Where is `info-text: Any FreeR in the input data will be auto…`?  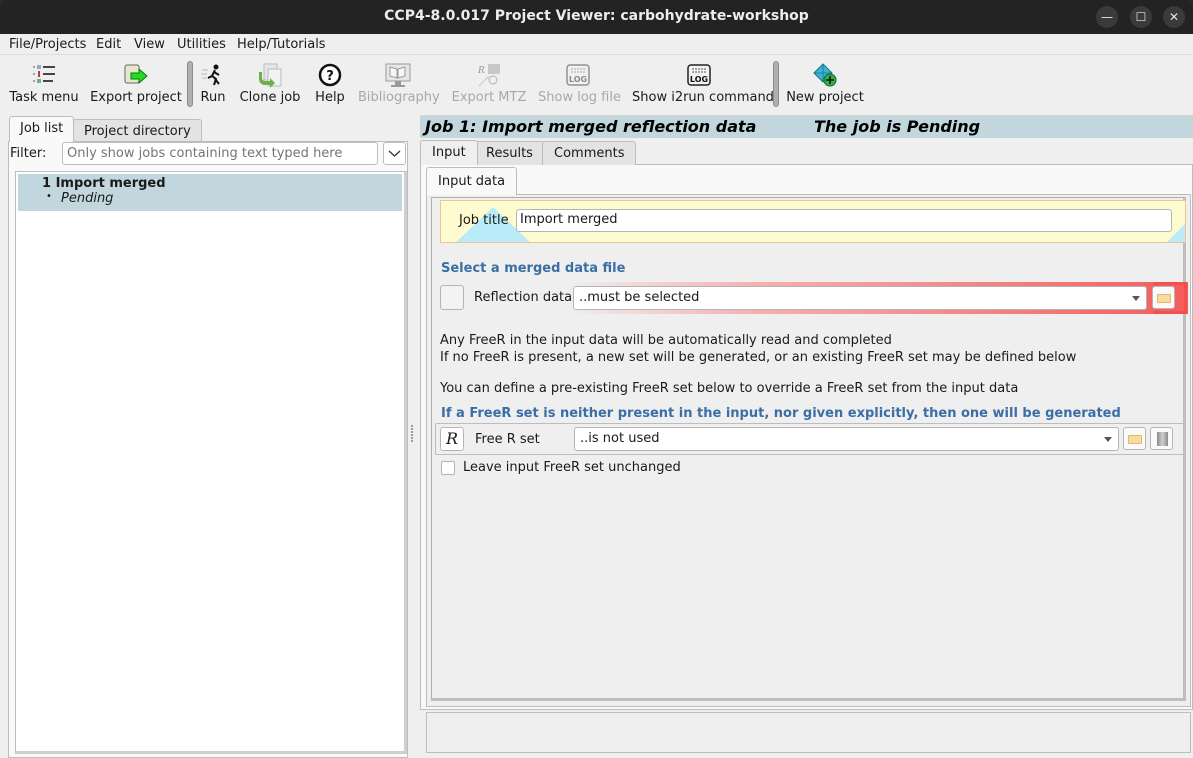
info-text: Any FreeR in the input data will be auto… is located at coordinates (666, 340).